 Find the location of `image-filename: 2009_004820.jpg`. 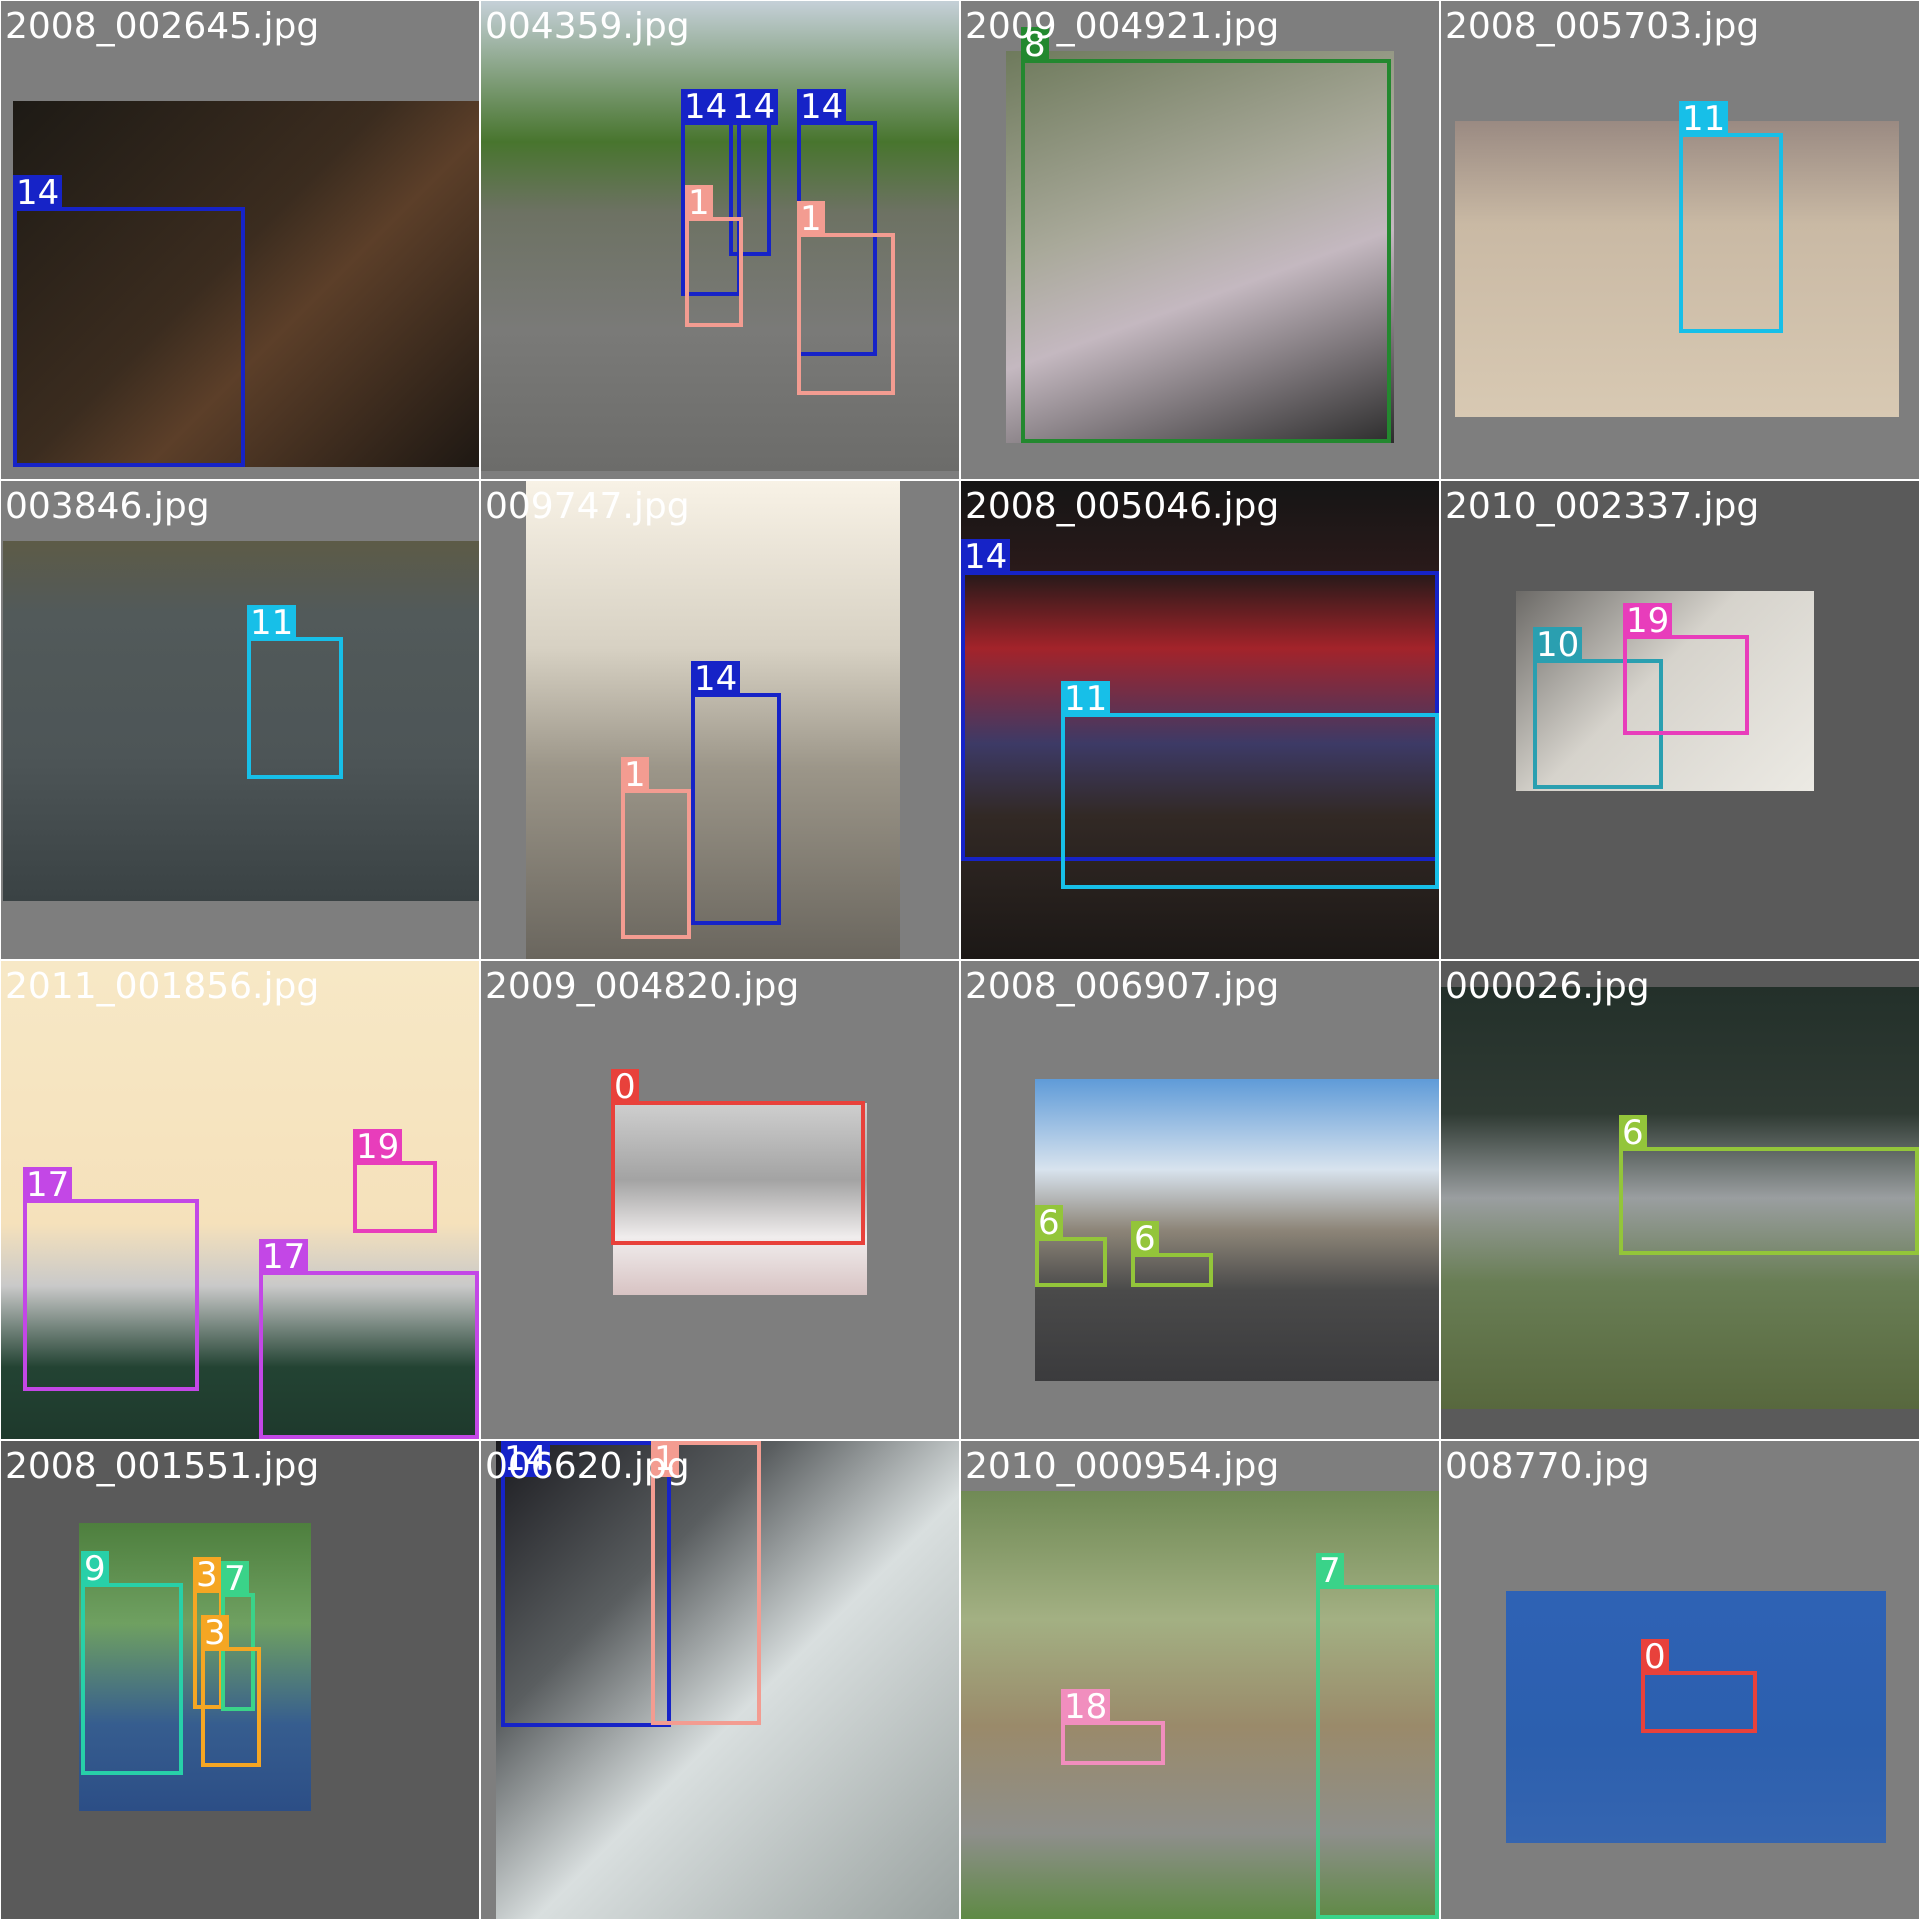

image-filename: 2009_004820.jpg is located at coordinates (642, 986).